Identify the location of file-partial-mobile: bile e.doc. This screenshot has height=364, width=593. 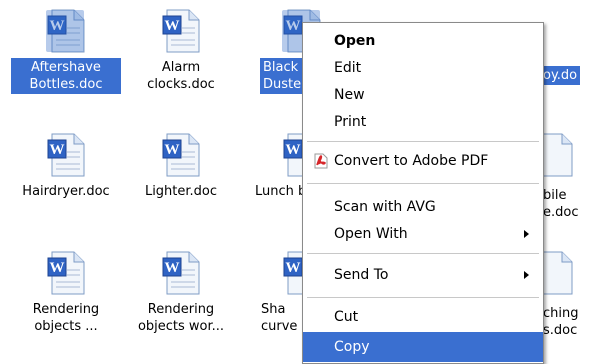
(566, 176).